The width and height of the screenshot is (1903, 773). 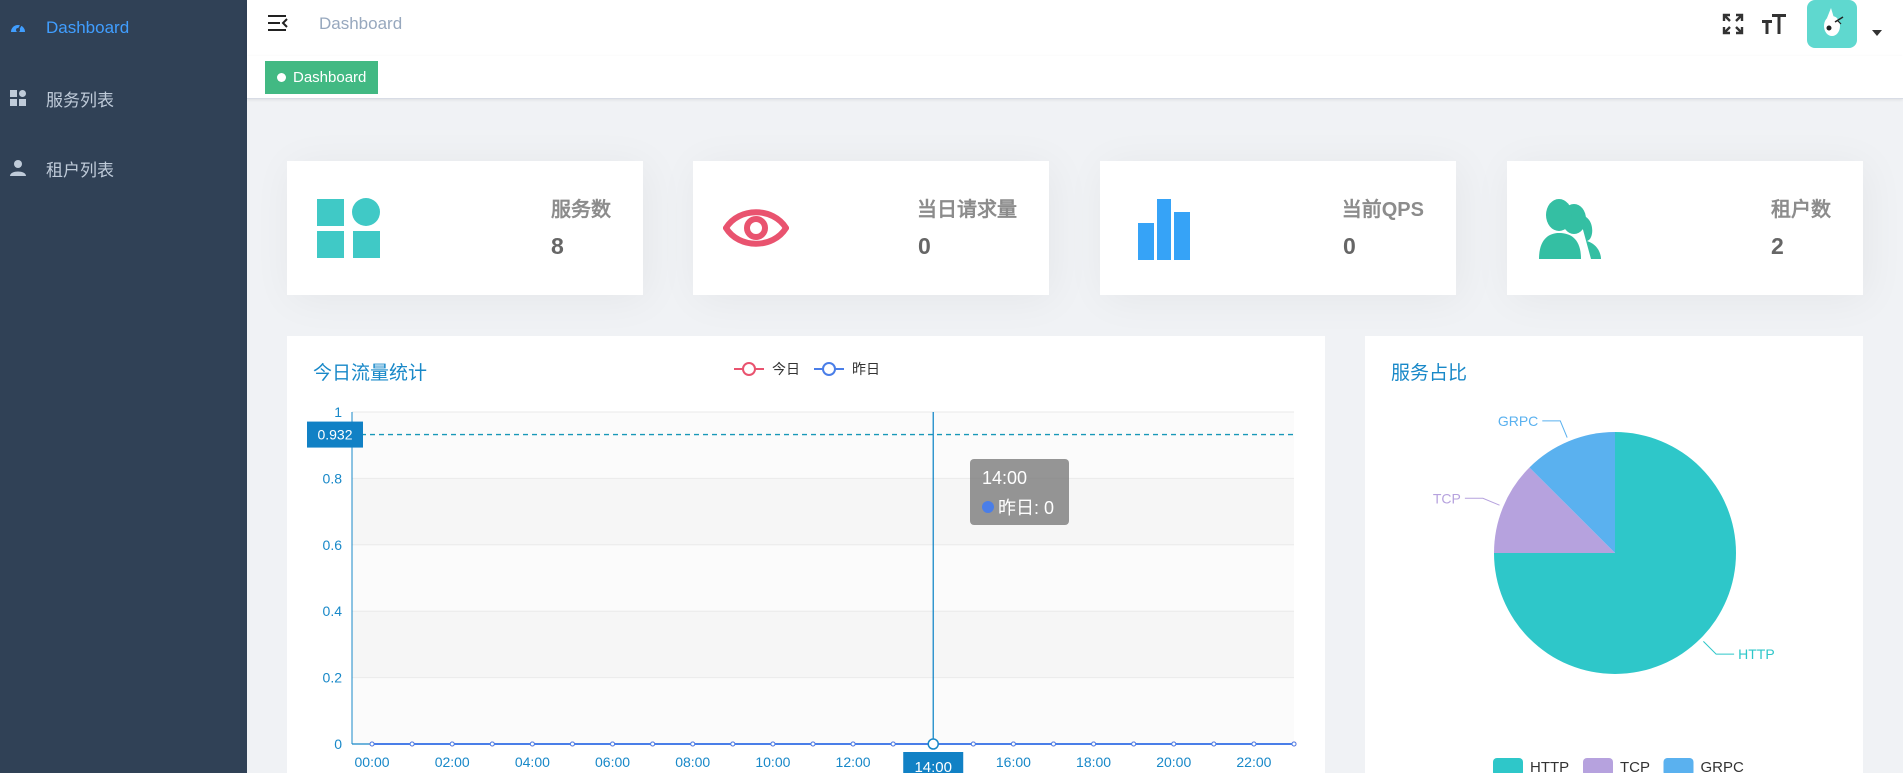 What do you see at coordinates (338, 578) in the screenshot?
I see `y-axis: 0 0.2 0.4 0.6 0.8 1` at bounding box center [338, 578].